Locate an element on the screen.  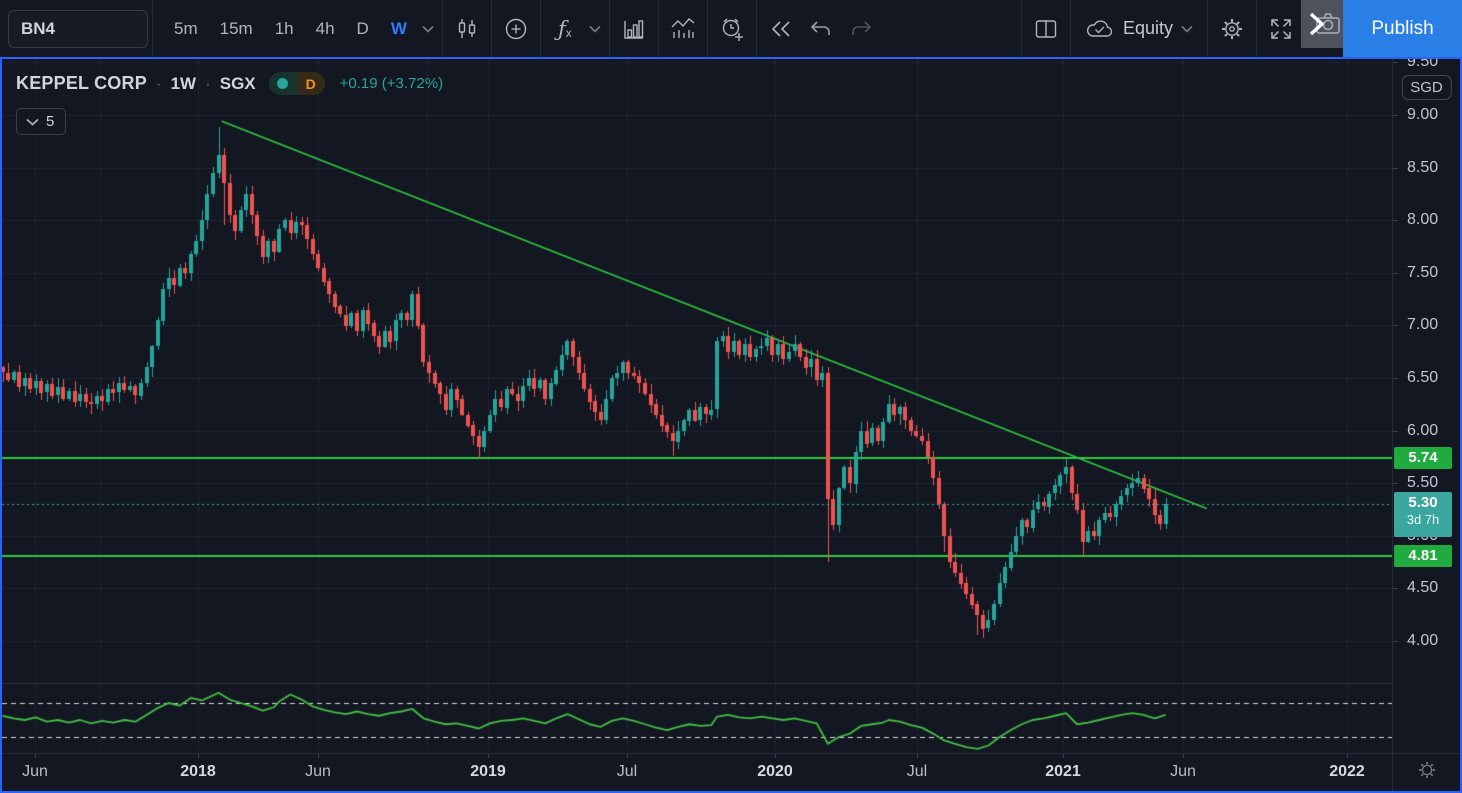
layout-select-button is located at coordinates (1046, 28).